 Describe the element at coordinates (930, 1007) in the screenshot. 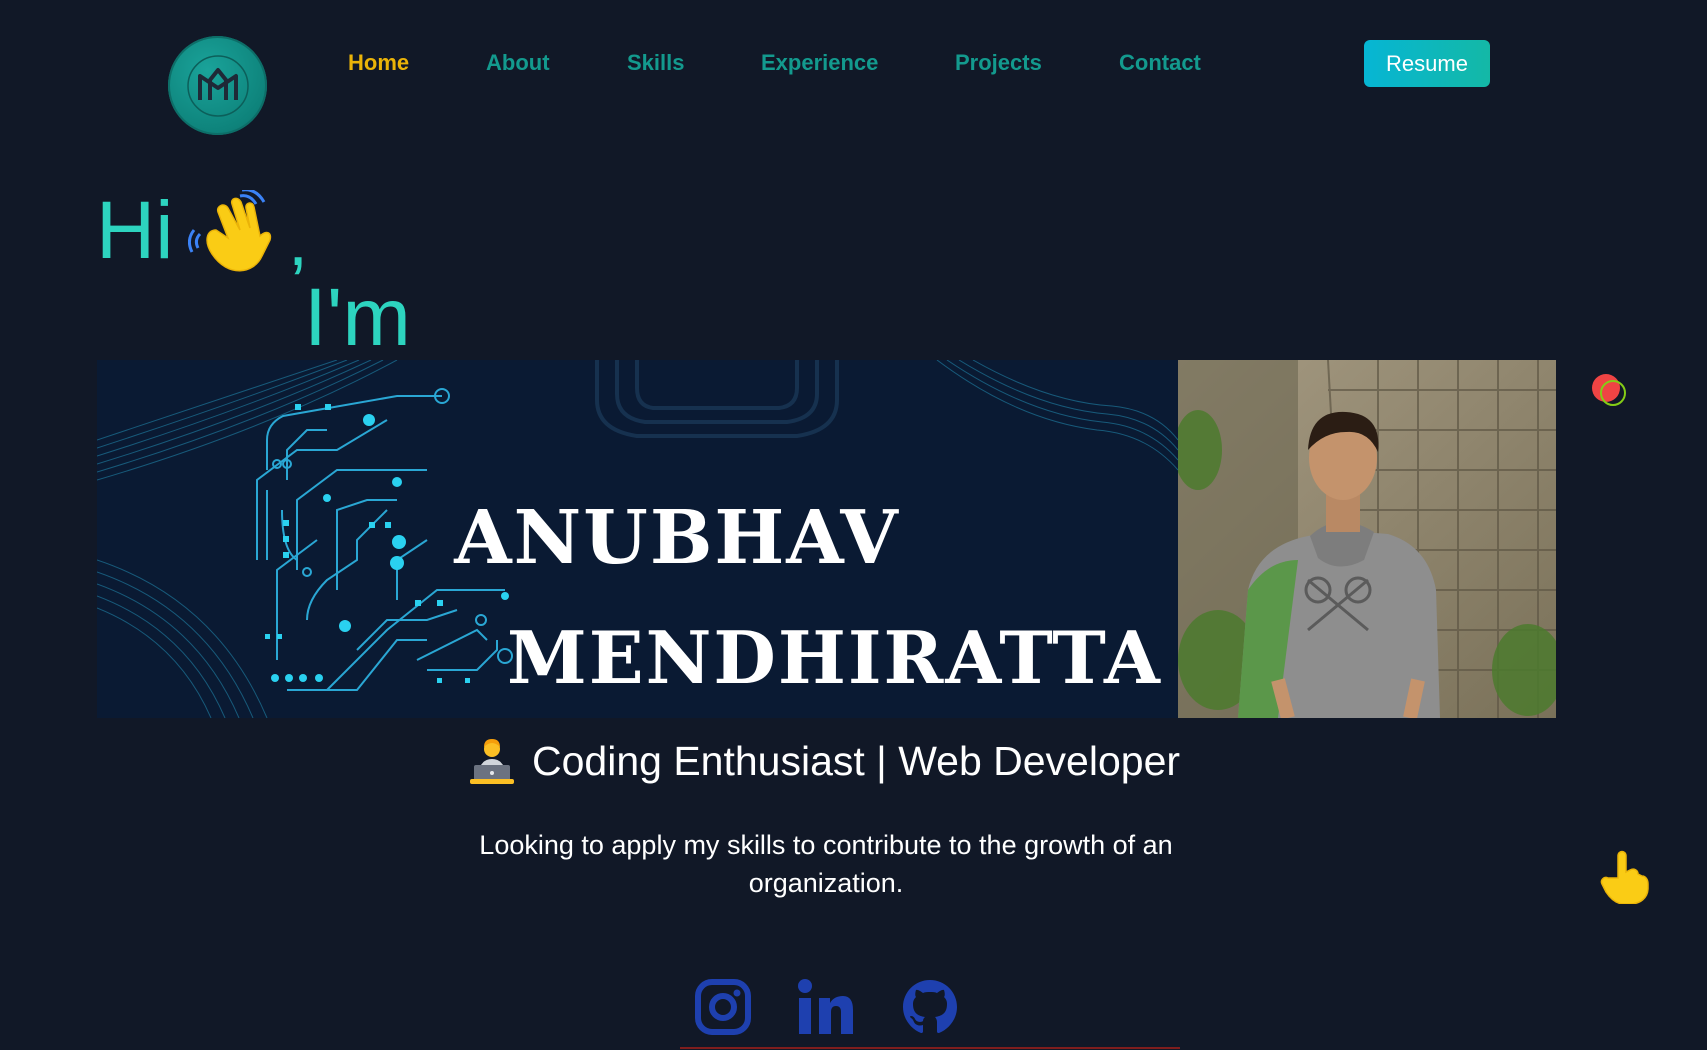

I see `github-icon` at that location.